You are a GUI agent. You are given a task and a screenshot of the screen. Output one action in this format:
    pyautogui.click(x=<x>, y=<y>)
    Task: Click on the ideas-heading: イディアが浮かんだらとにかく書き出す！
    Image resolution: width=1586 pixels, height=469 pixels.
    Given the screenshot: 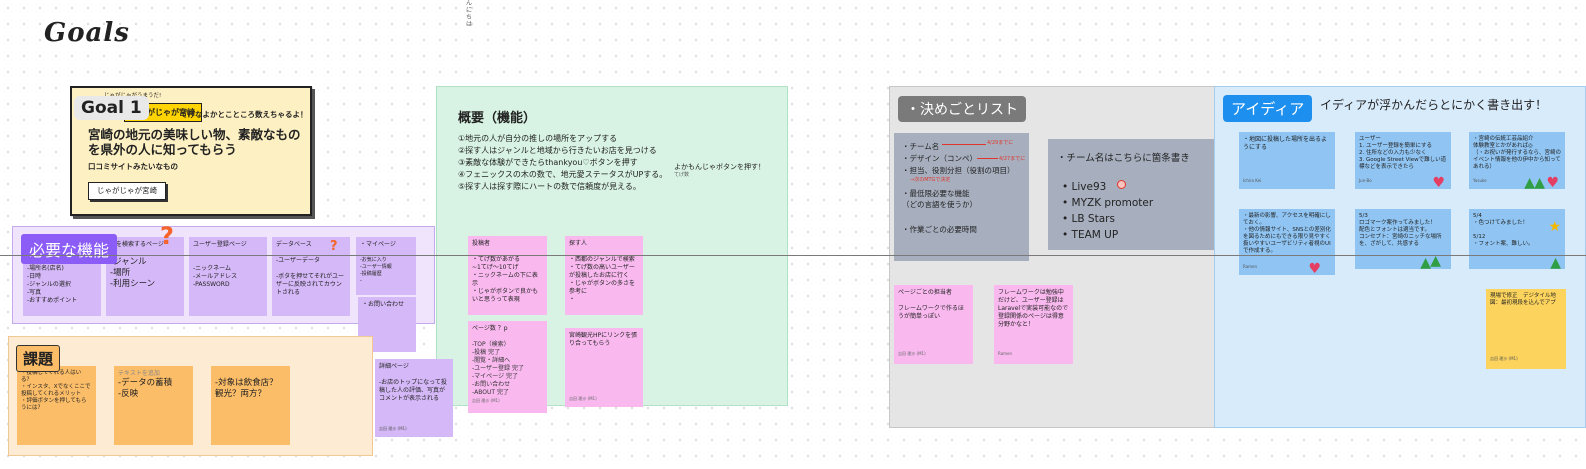 What is the action you would take?
    pyautogui.click(x=1434, y=105)
    